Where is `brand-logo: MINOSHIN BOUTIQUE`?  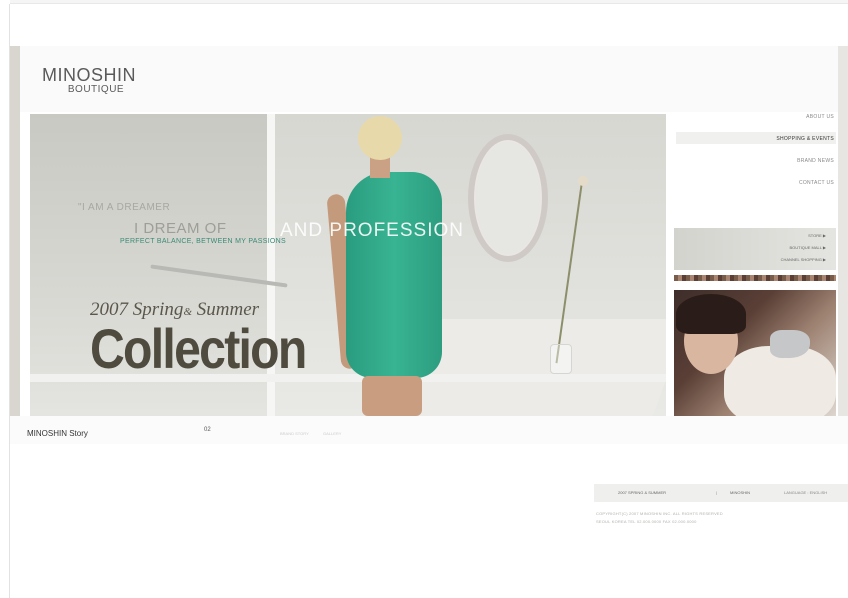
brand-logo: MINOSHIN BOUTIQUE is located at coordinates (89, 81).